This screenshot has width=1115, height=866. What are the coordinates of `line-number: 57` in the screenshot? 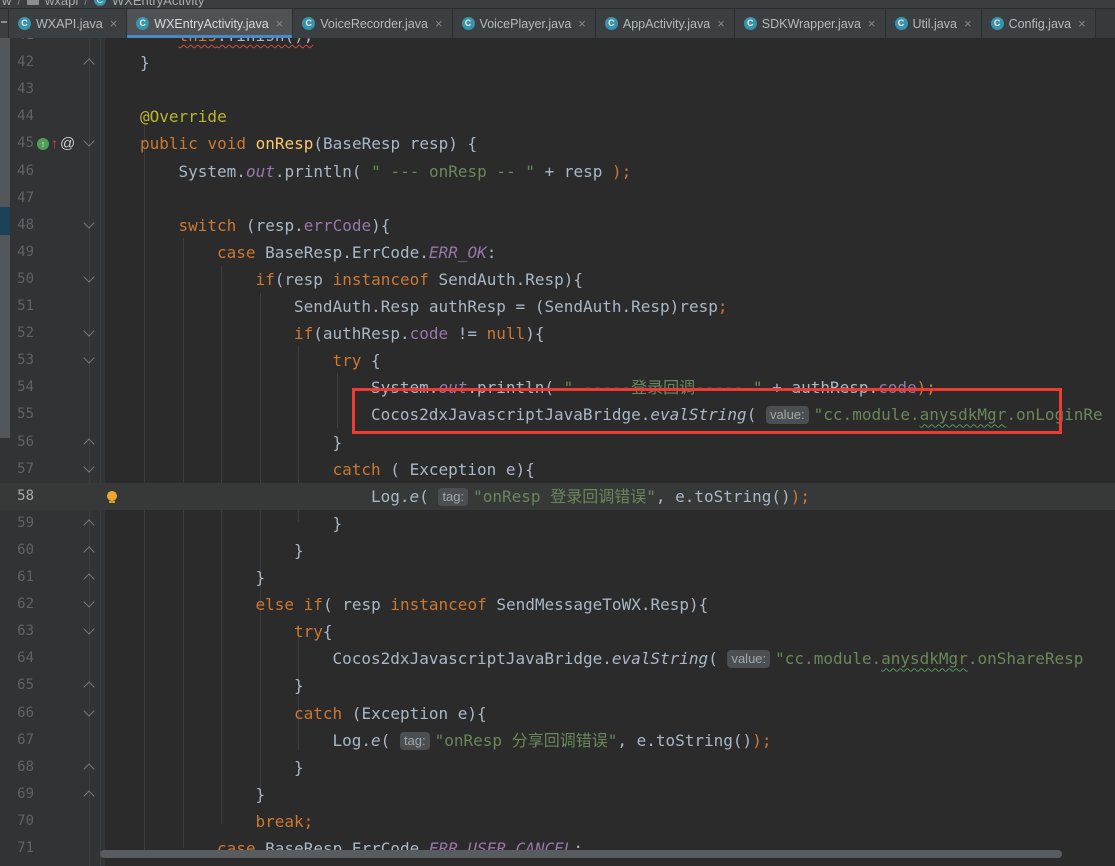 It's located at (17, 469).